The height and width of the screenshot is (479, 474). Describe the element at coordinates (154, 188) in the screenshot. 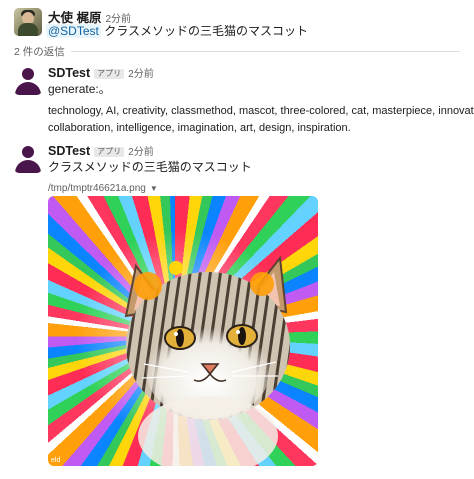

I see `chevron-down-icon: ▼` at that location.